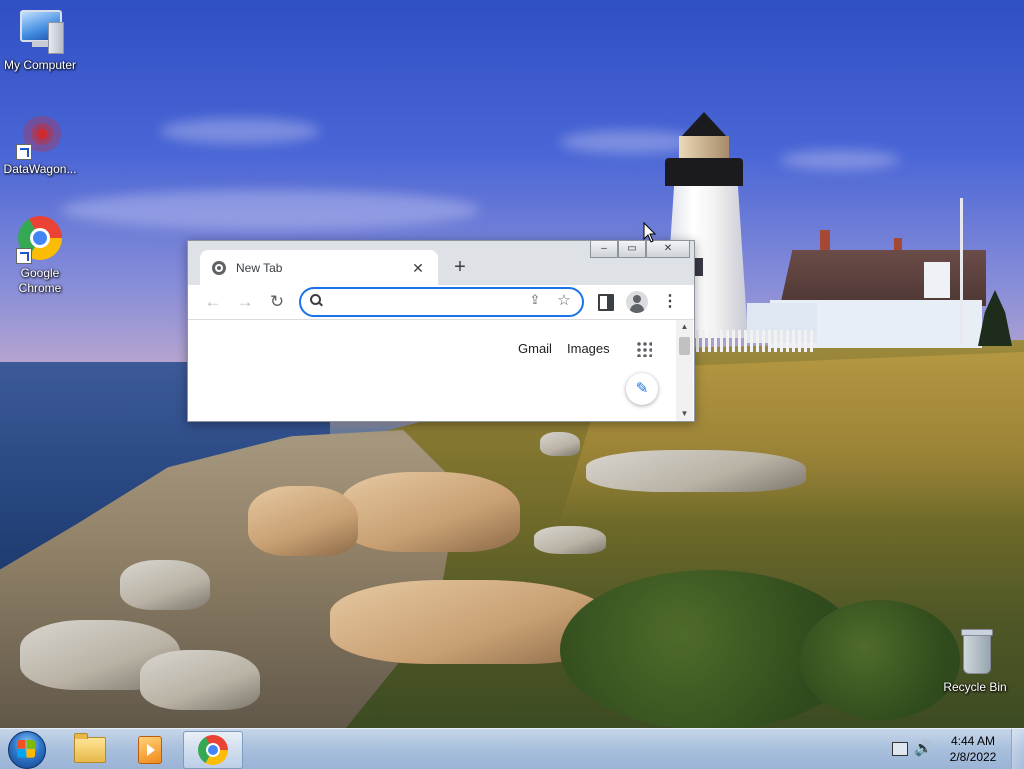  I want to click on desktop-icon-my-computer: My Computer, so click(40, 40).